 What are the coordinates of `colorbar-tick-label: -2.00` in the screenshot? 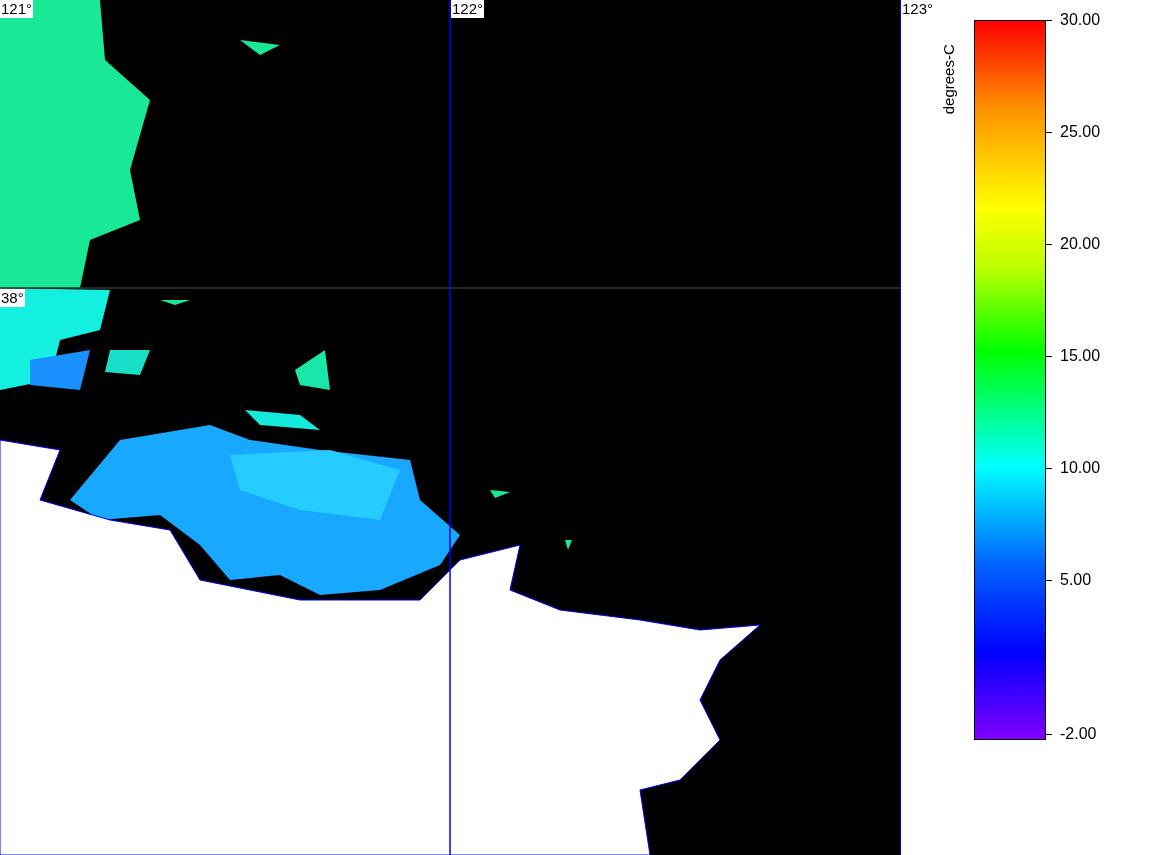 It's located at (1078, 734).